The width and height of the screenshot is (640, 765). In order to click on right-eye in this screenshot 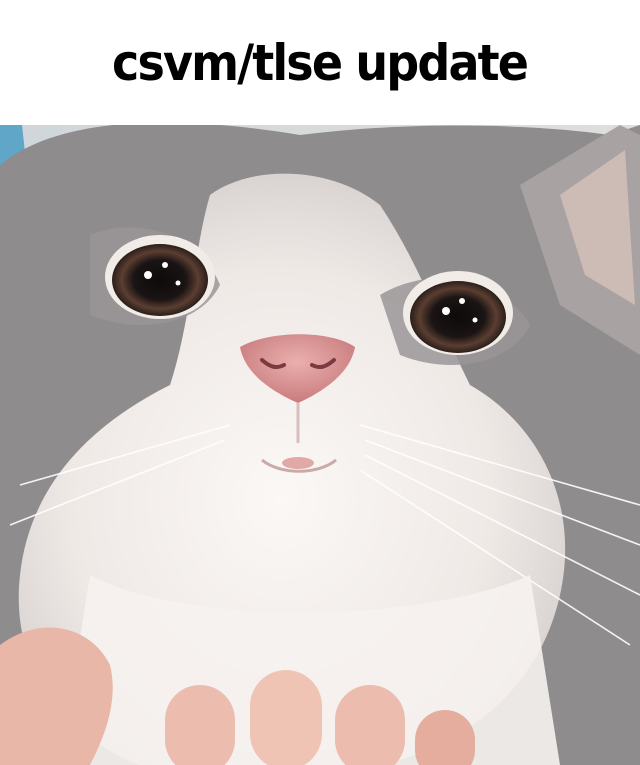, I will do `click(458, 317)`.